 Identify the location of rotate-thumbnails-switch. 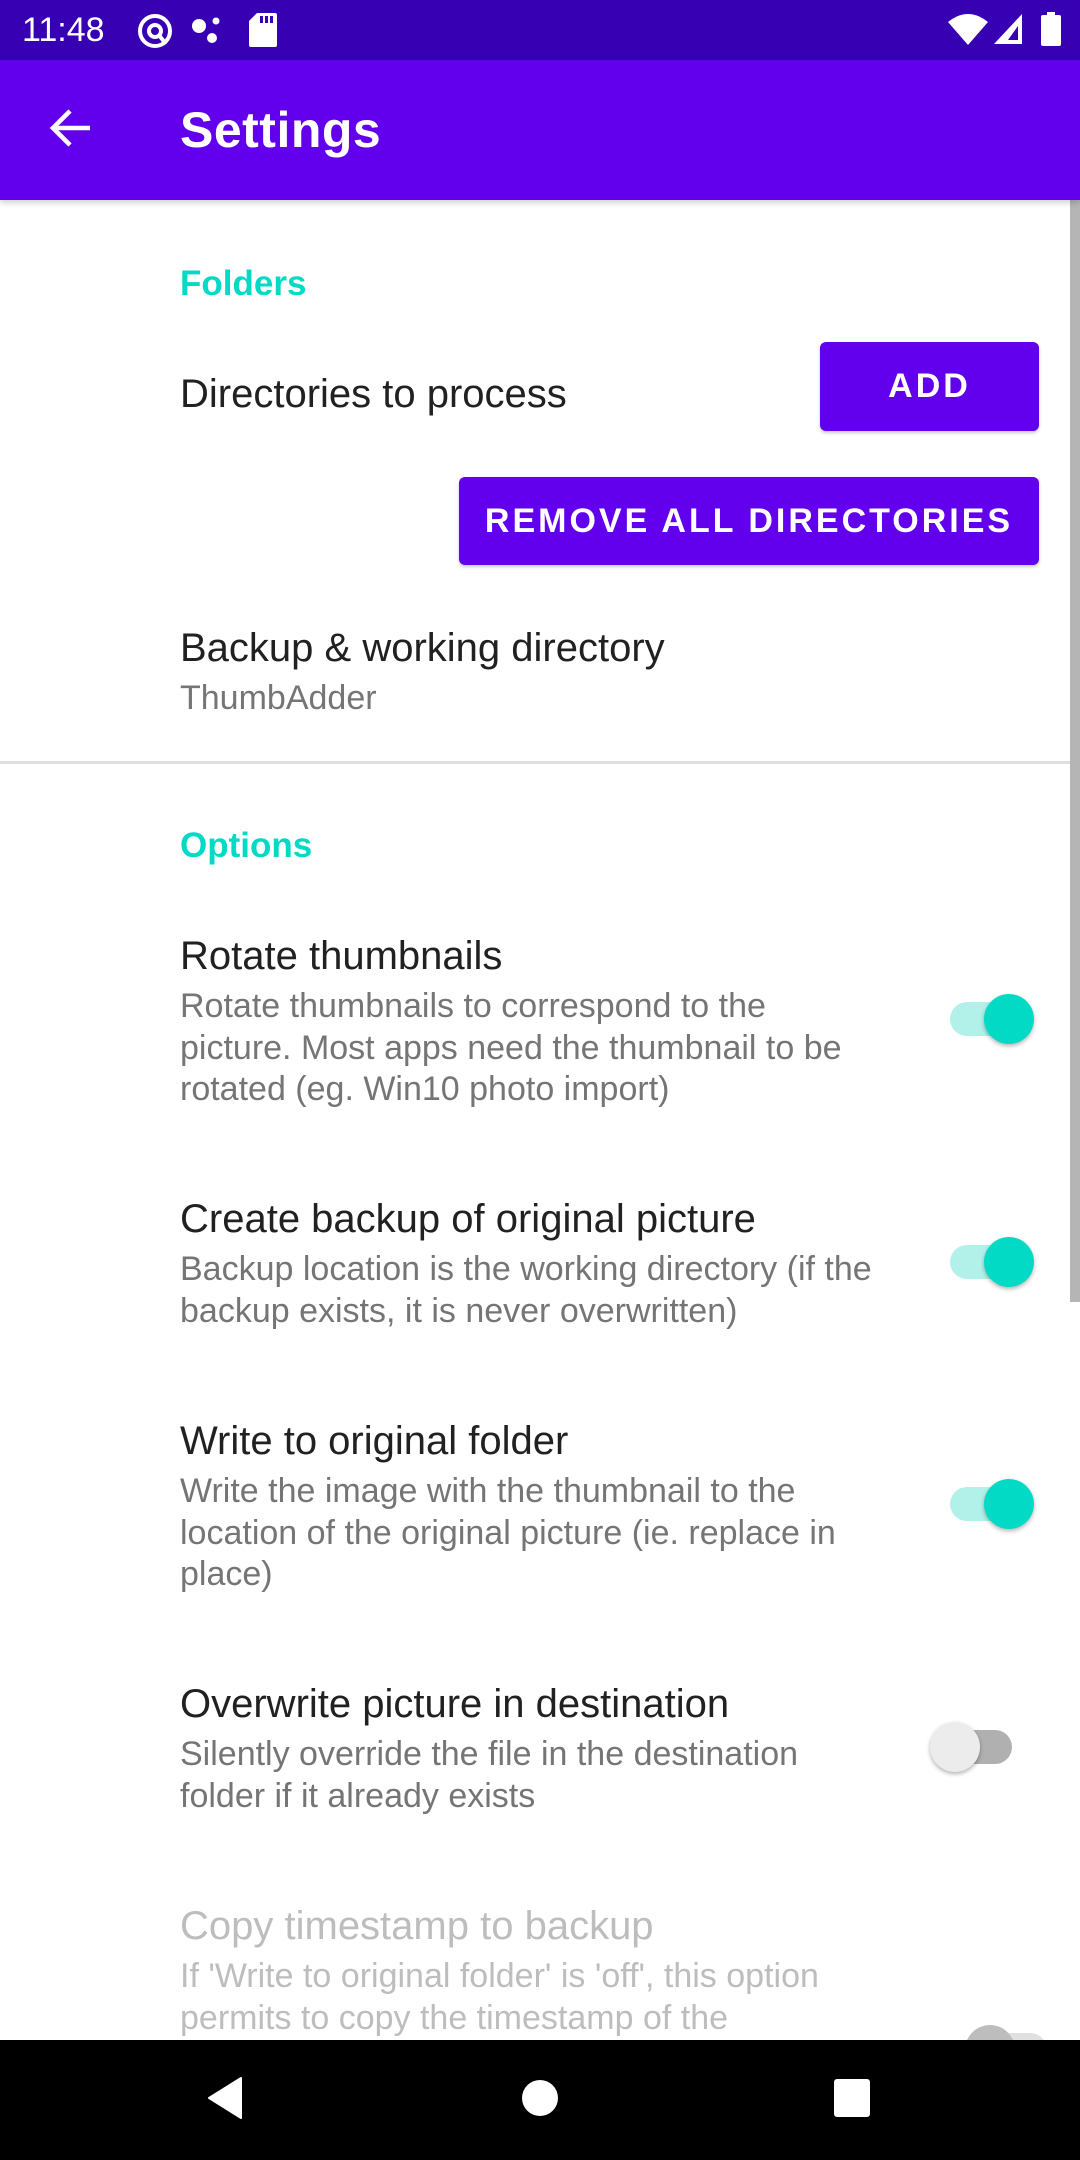
(985, 1019).